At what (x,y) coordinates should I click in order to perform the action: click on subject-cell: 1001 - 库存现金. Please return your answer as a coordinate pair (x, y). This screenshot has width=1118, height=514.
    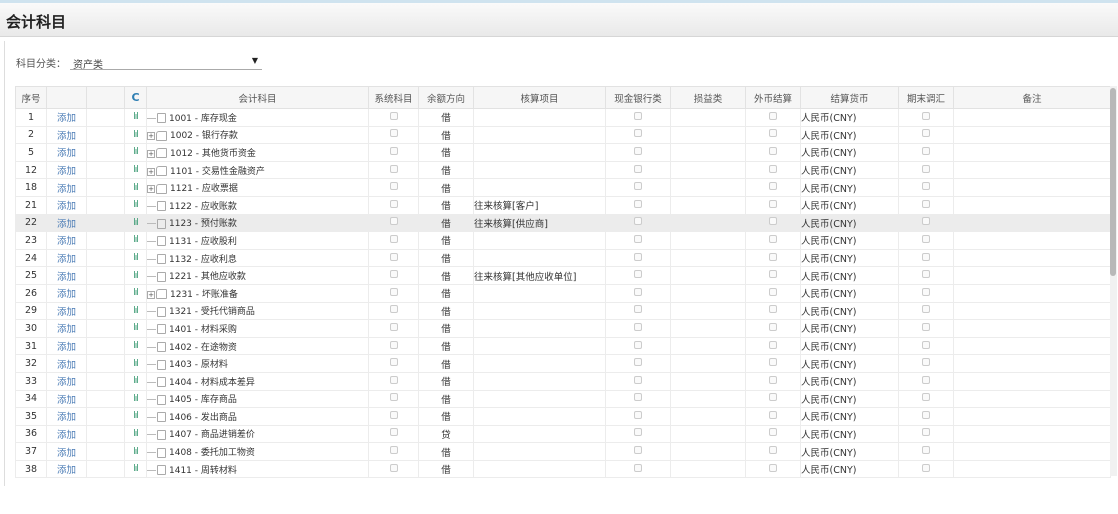
    Looking at the image, I should click on (257, 117).